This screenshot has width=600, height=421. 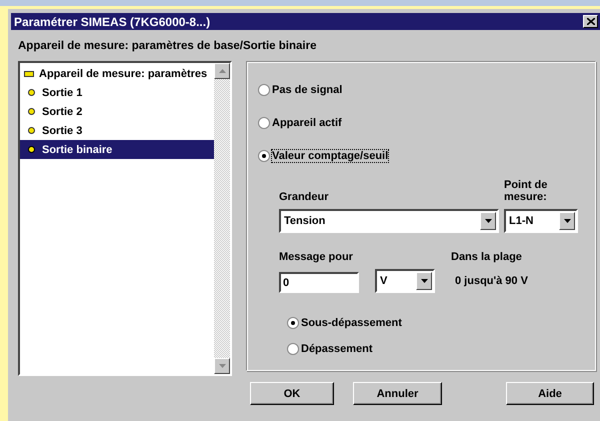 What do you see at coordinates (426, 155) in the screenshot?
I see `radio-option: Valeur comptage/seuil` at bounding box center [426, 155].